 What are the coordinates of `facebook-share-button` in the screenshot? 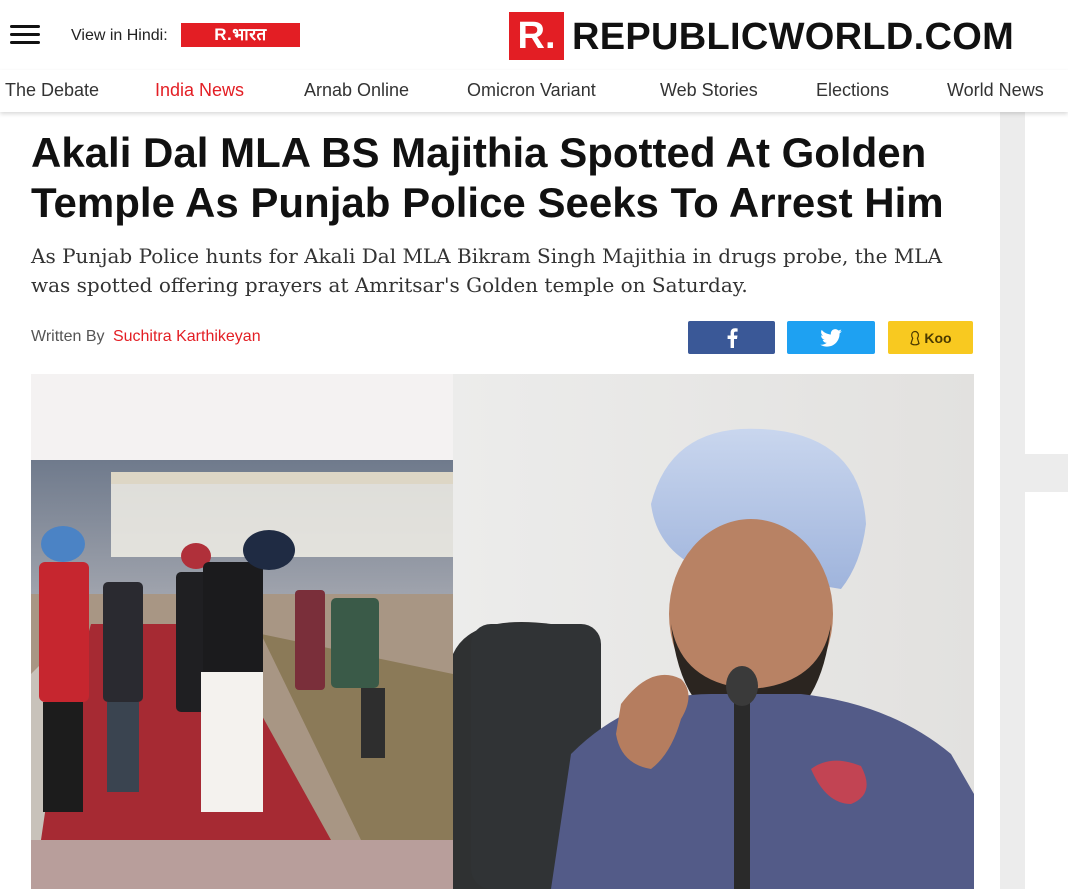 It's located at (731, 337).